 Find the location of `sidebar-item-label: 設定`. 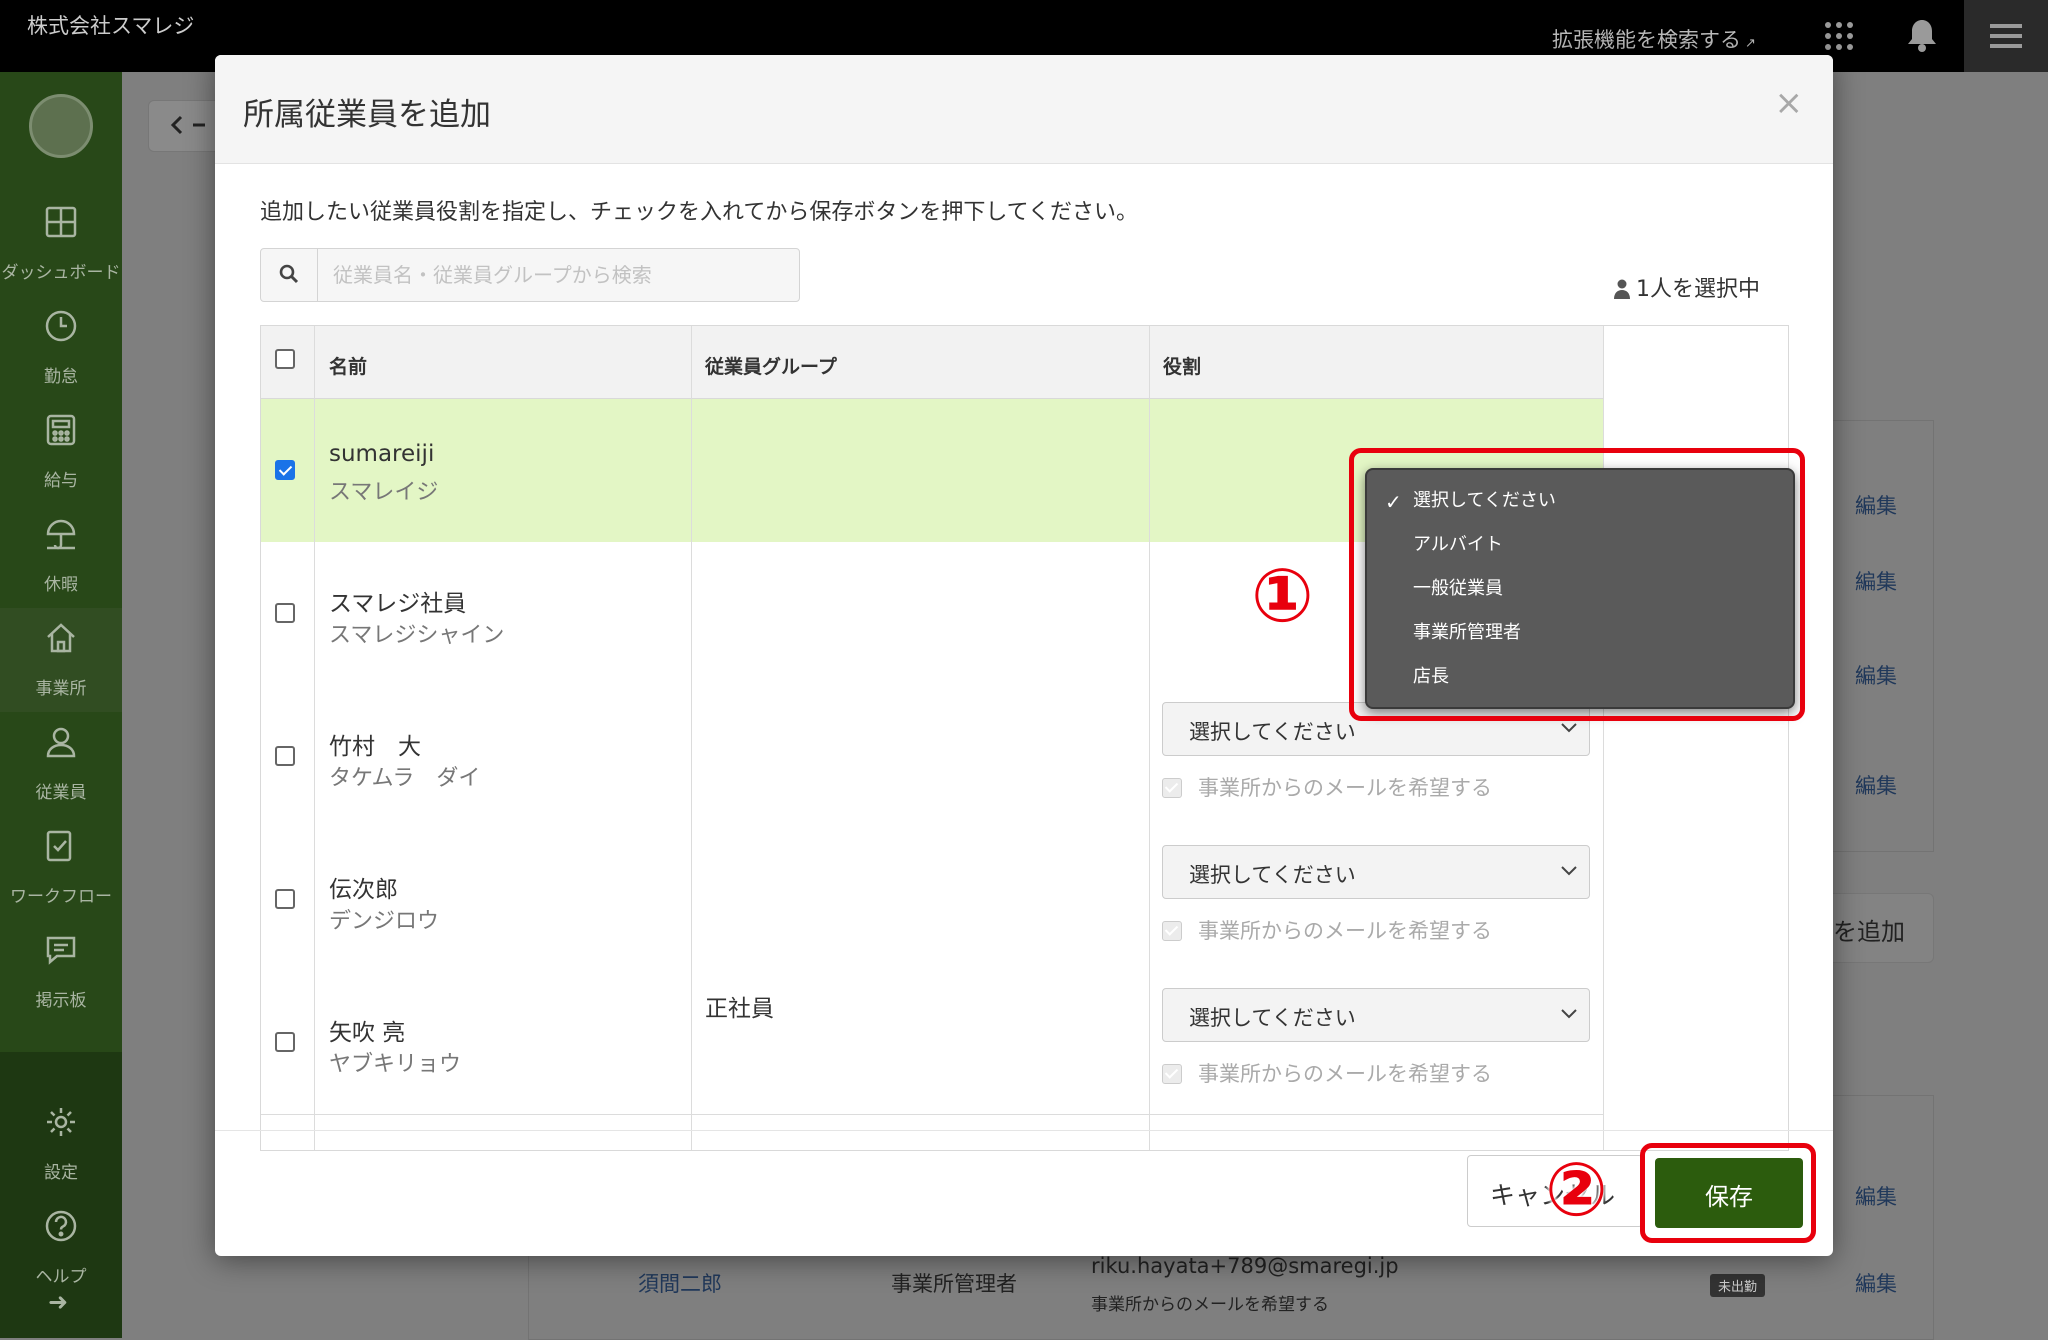

sidebar-item-label: 設定 is located at coordinates (61, 1173).